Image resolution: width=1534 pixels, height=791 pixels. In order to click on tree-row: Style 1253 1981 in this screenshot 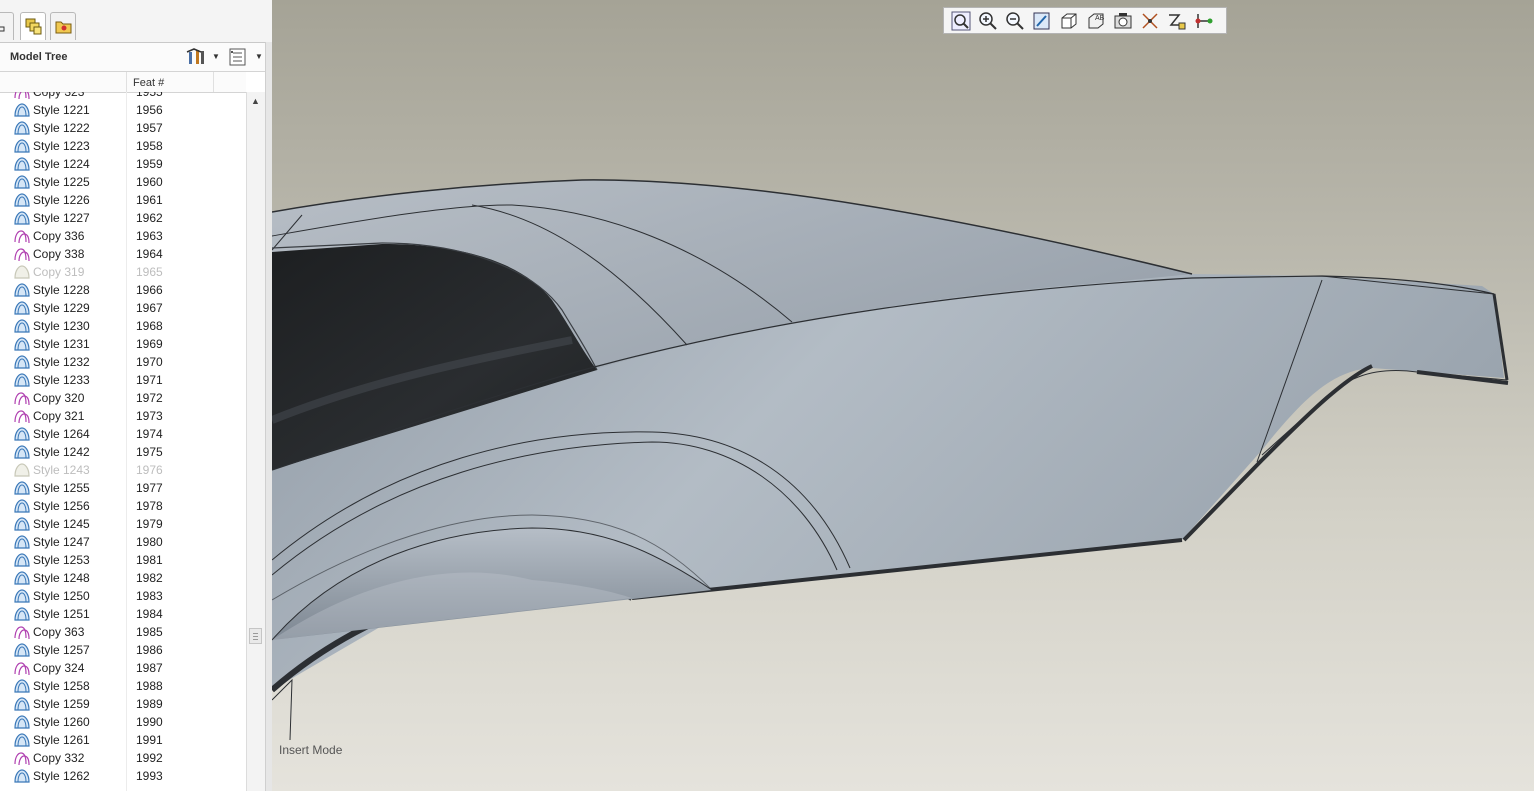, I will do `click(123, 560)`.